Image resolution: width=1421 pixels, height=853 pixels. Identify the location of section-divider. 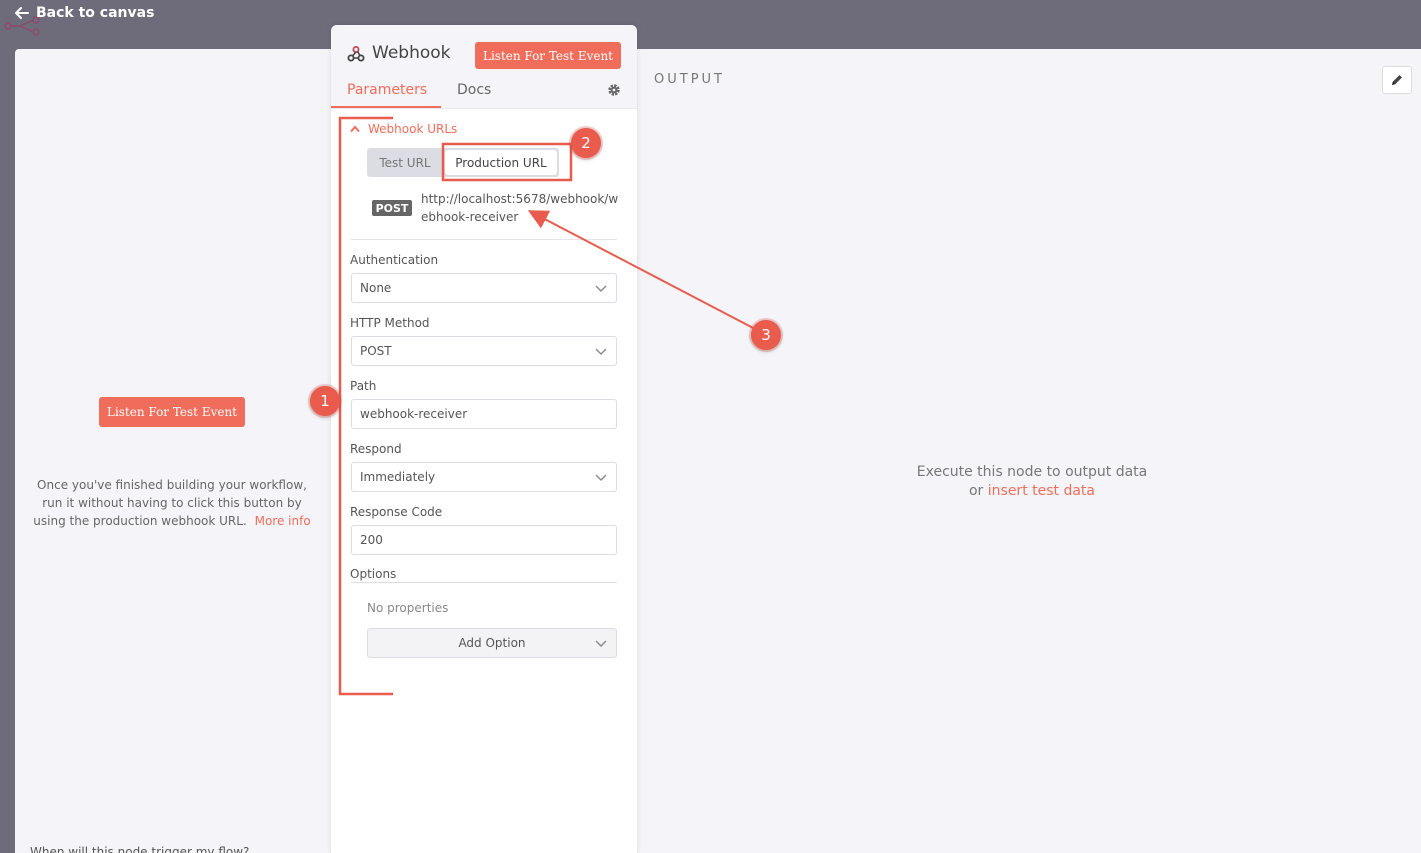
(484, 239).